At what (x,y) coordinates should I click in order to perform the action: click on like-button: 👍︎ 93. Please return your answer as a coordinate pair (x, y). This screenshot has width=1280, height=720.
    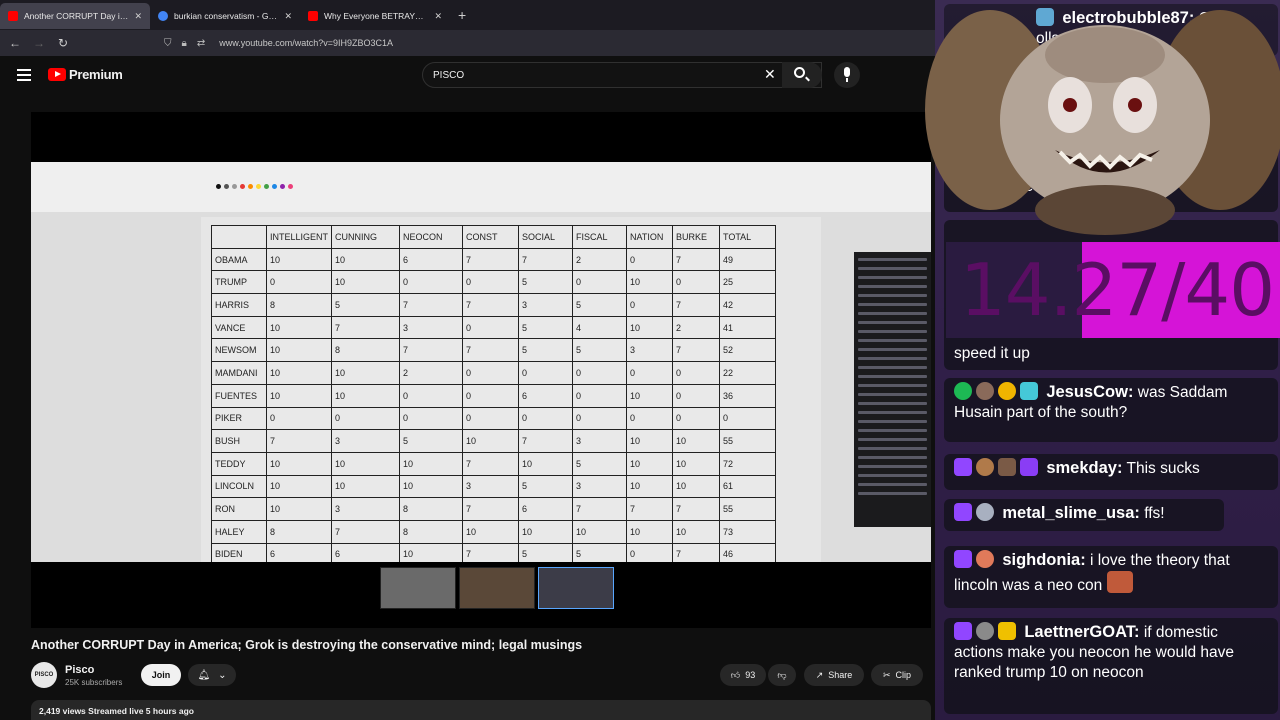
    Looking at the image, I should click on (743, 675).